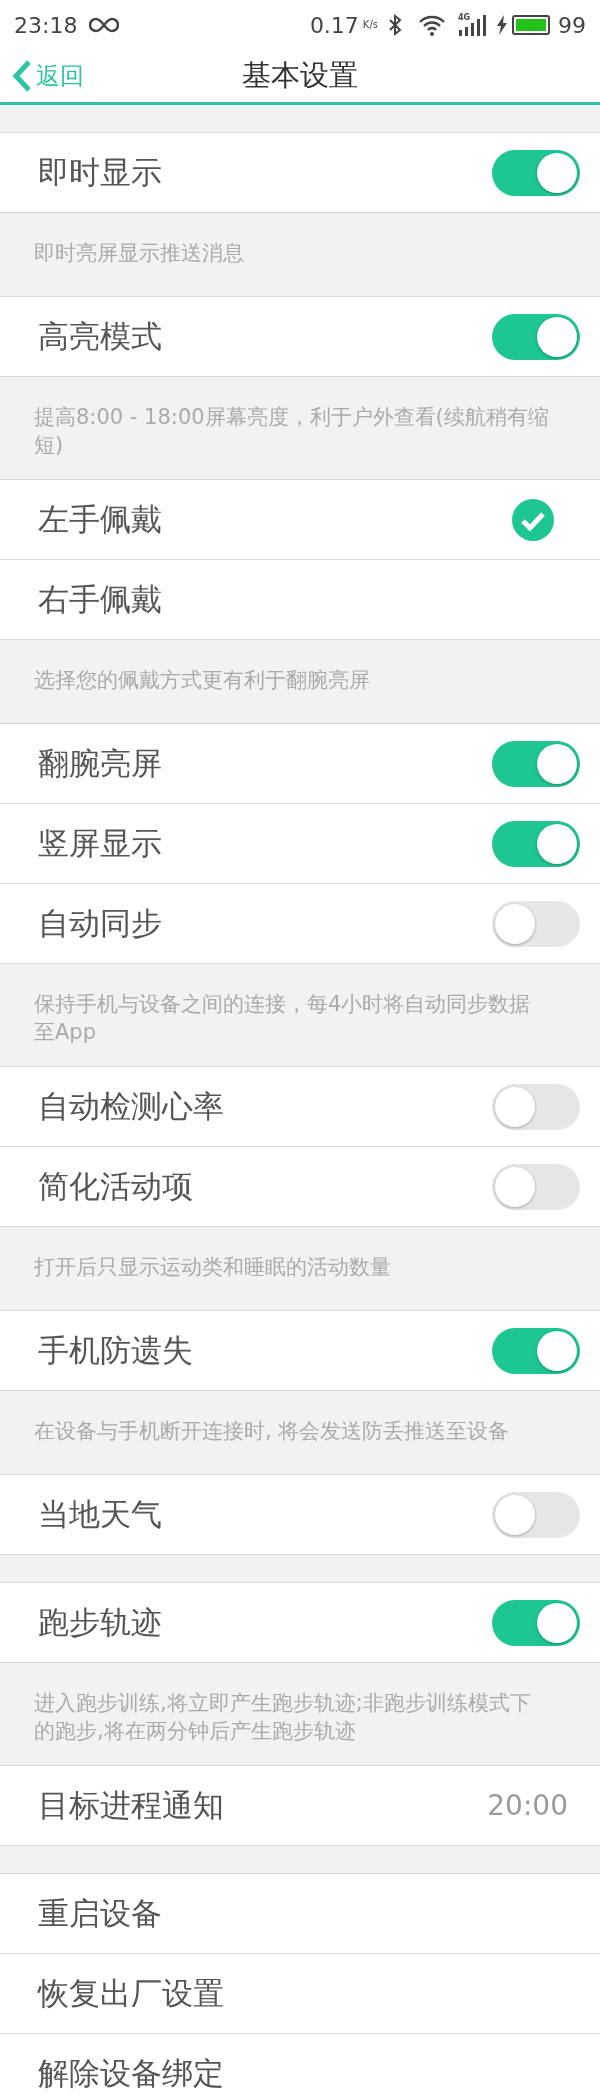 Image resolution: width=600 pixels, height=2099 pixels. What do you see at coordinates (531, 25) in the screenshot?
I see `battery-icon` at bounding box center [531, 25].